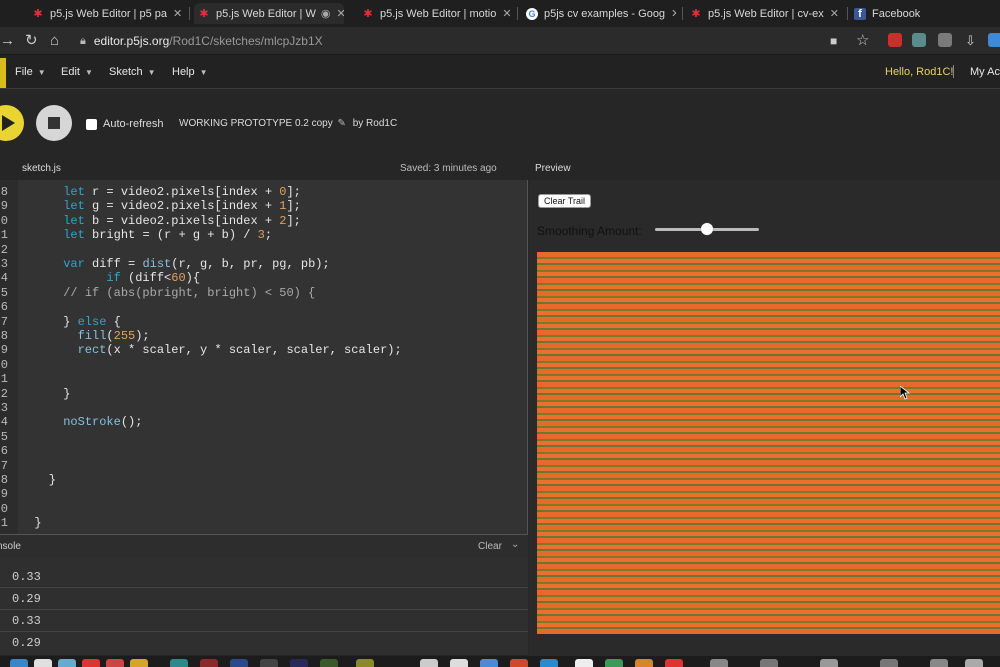 This screenshot has width=1000, height=667. Describe the element at coordinates (565, 201) in the screenshot. I see `clear-trail-button: Clear Trail` at that location.